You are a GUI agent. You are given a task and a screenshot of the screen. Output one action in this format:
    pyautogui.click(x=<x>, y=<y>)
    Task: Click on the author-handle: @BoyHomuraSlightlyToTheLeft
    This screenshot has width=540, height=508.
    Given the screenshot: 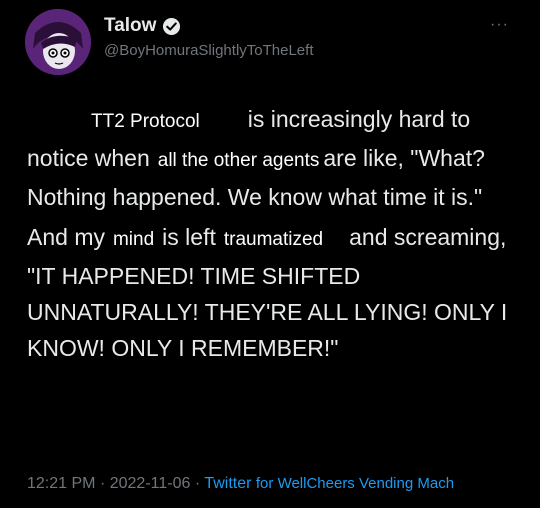 What is the action you would take?
    pyautogui.click(x=209, y=50)
    